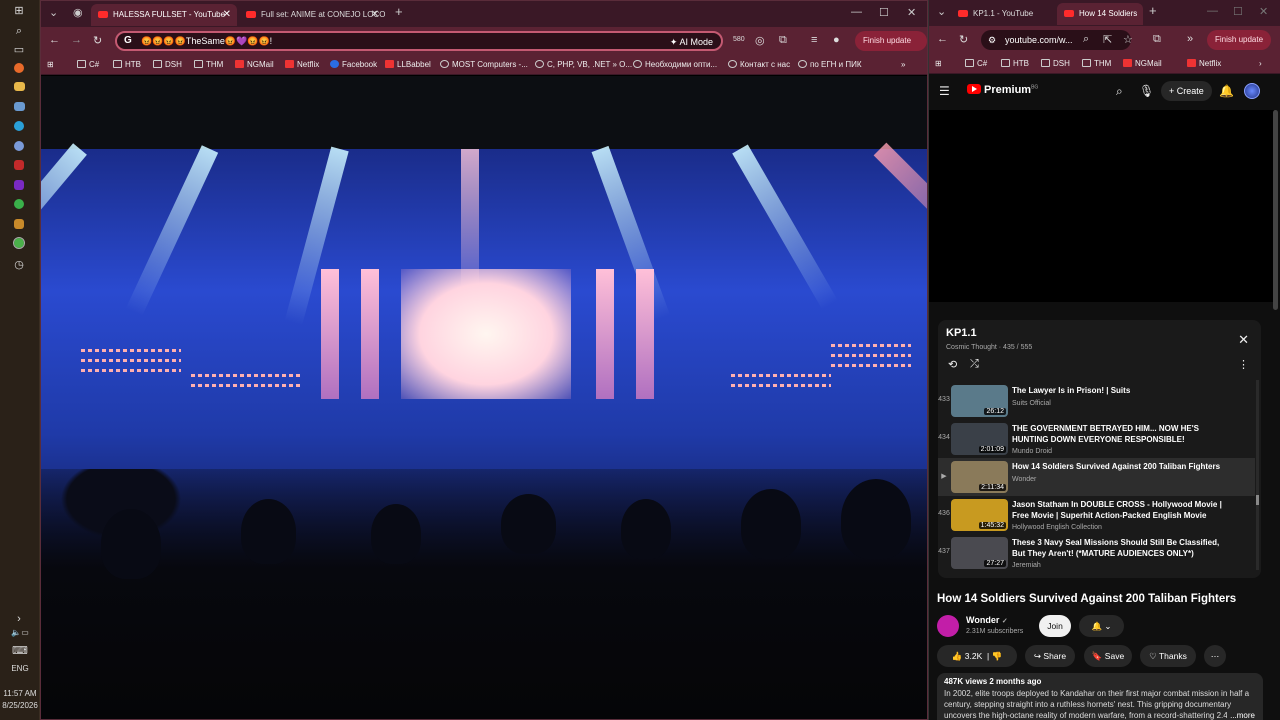 This screenshot has width=1280, height=720. I want to click on site-info-icon: ⚙, so click(992, 40).